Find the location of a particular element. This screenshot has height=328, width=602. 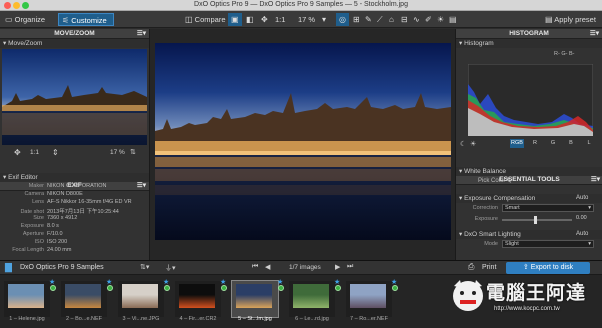

thumbnail-caption: 4 – Fir...er.CR2 is located at coordinates (198, 319).